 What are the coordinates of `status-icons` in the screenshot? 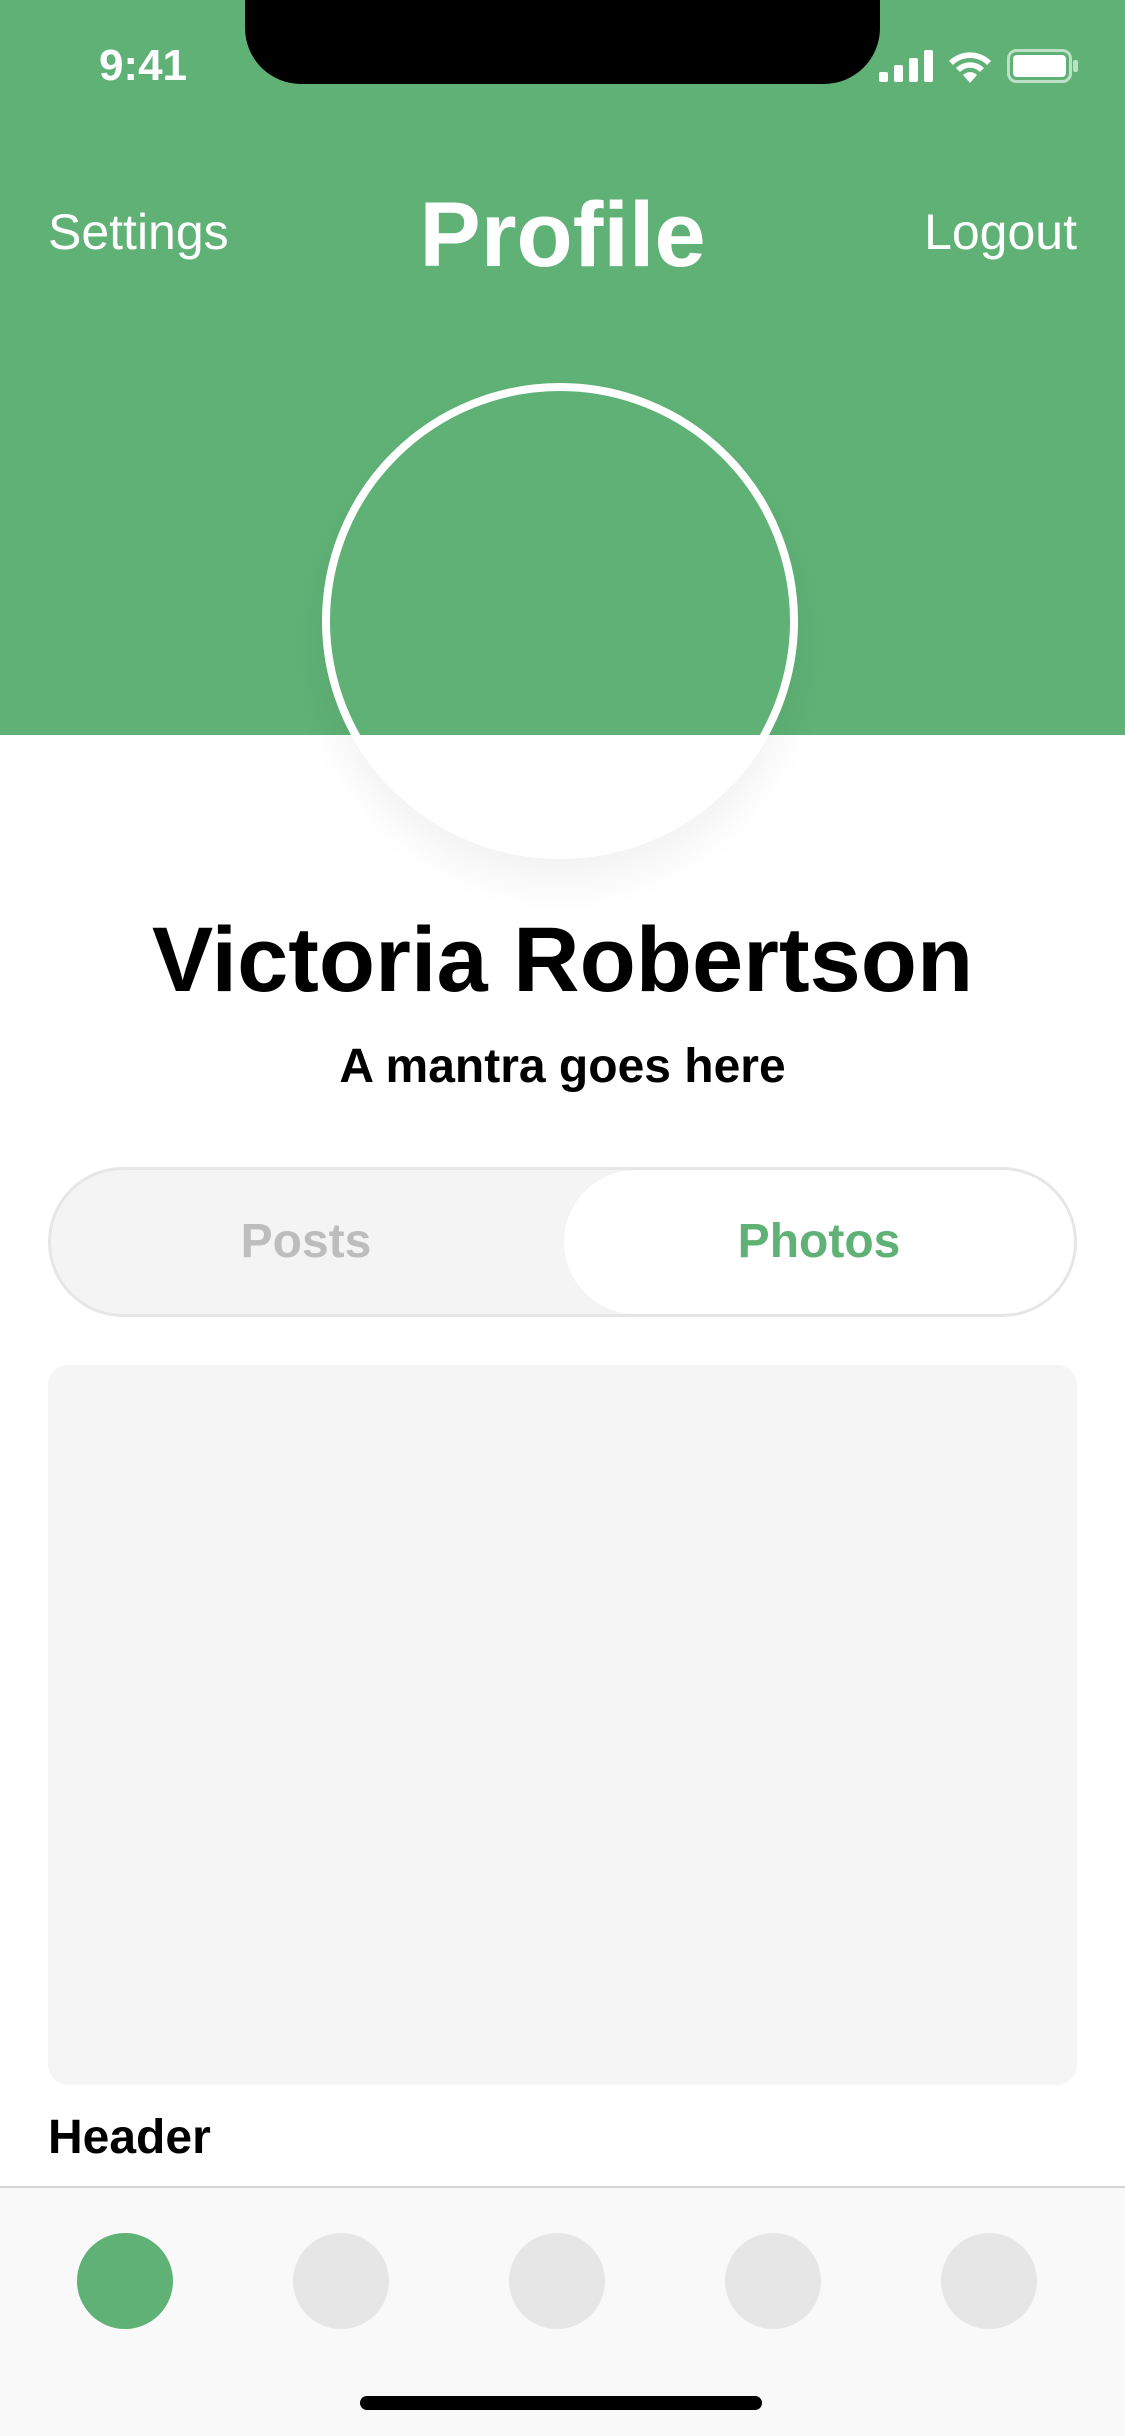 It's located at (979, 68).